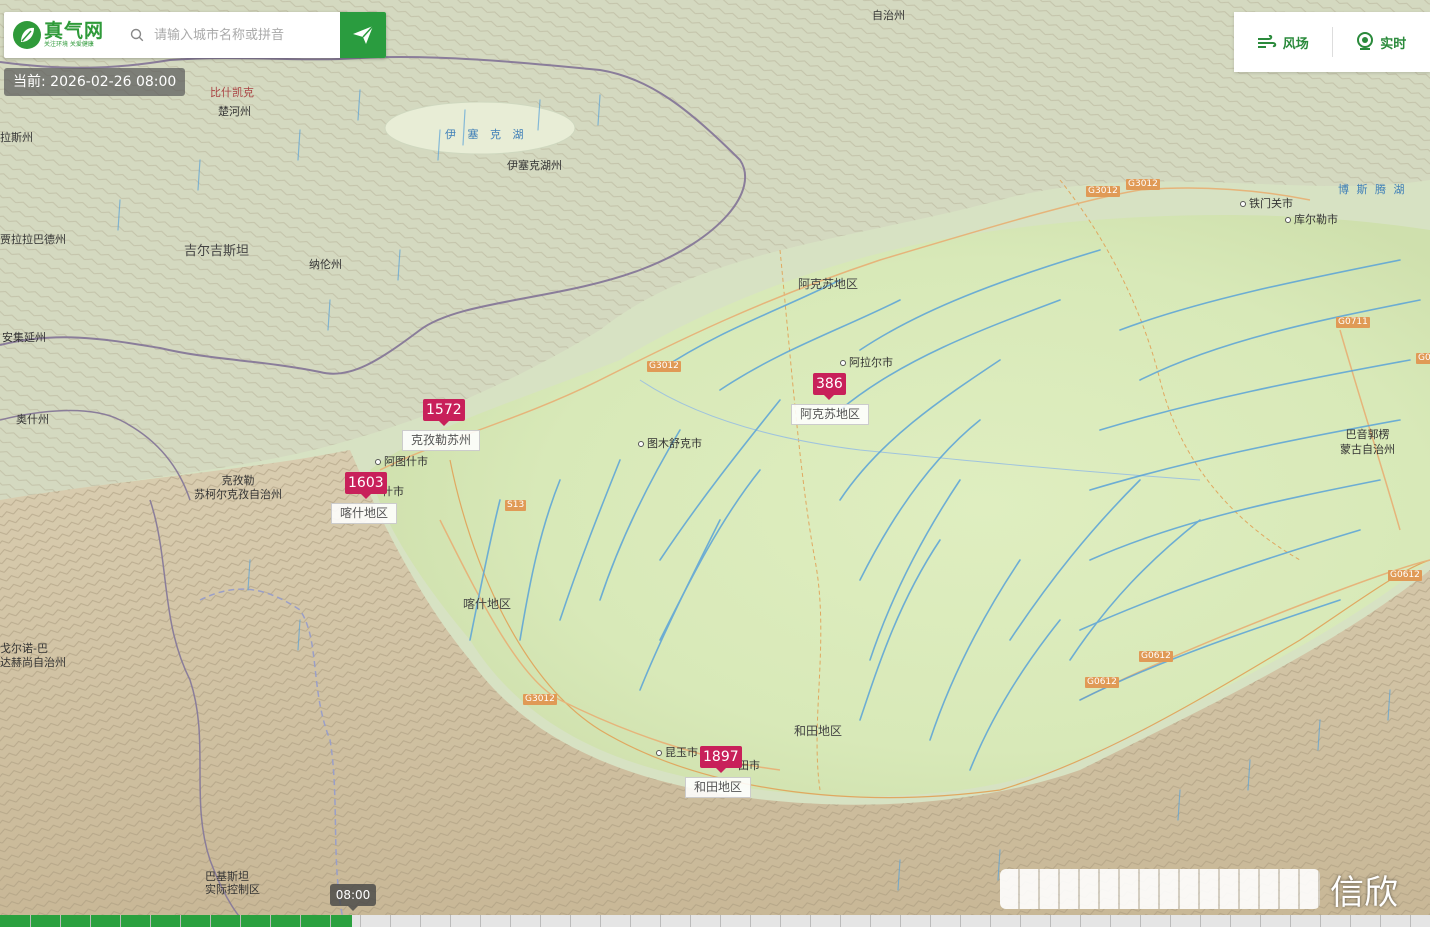 This screenshot has height=927, width=1430. I want to click on place-top-region: 自治州, so click(888, 15).